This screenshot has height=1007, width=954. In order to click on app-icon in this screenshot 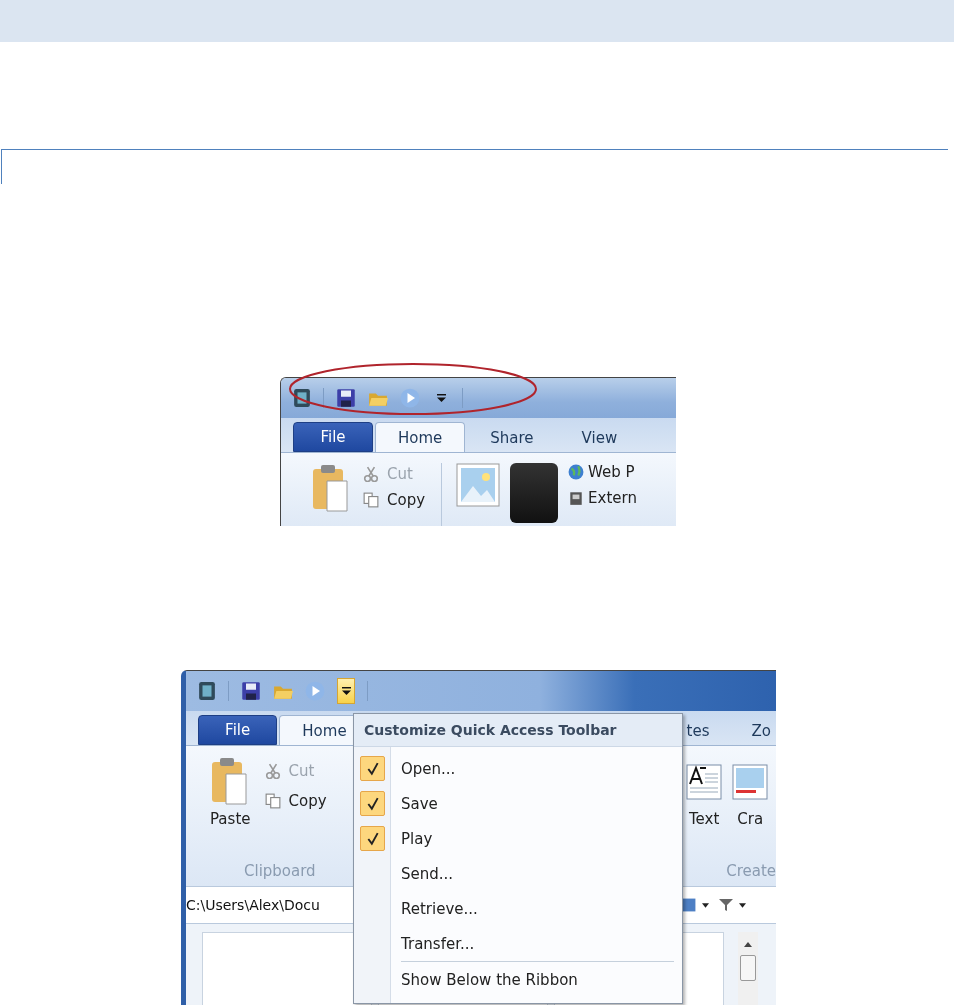, I will do `click(207, 691)`.